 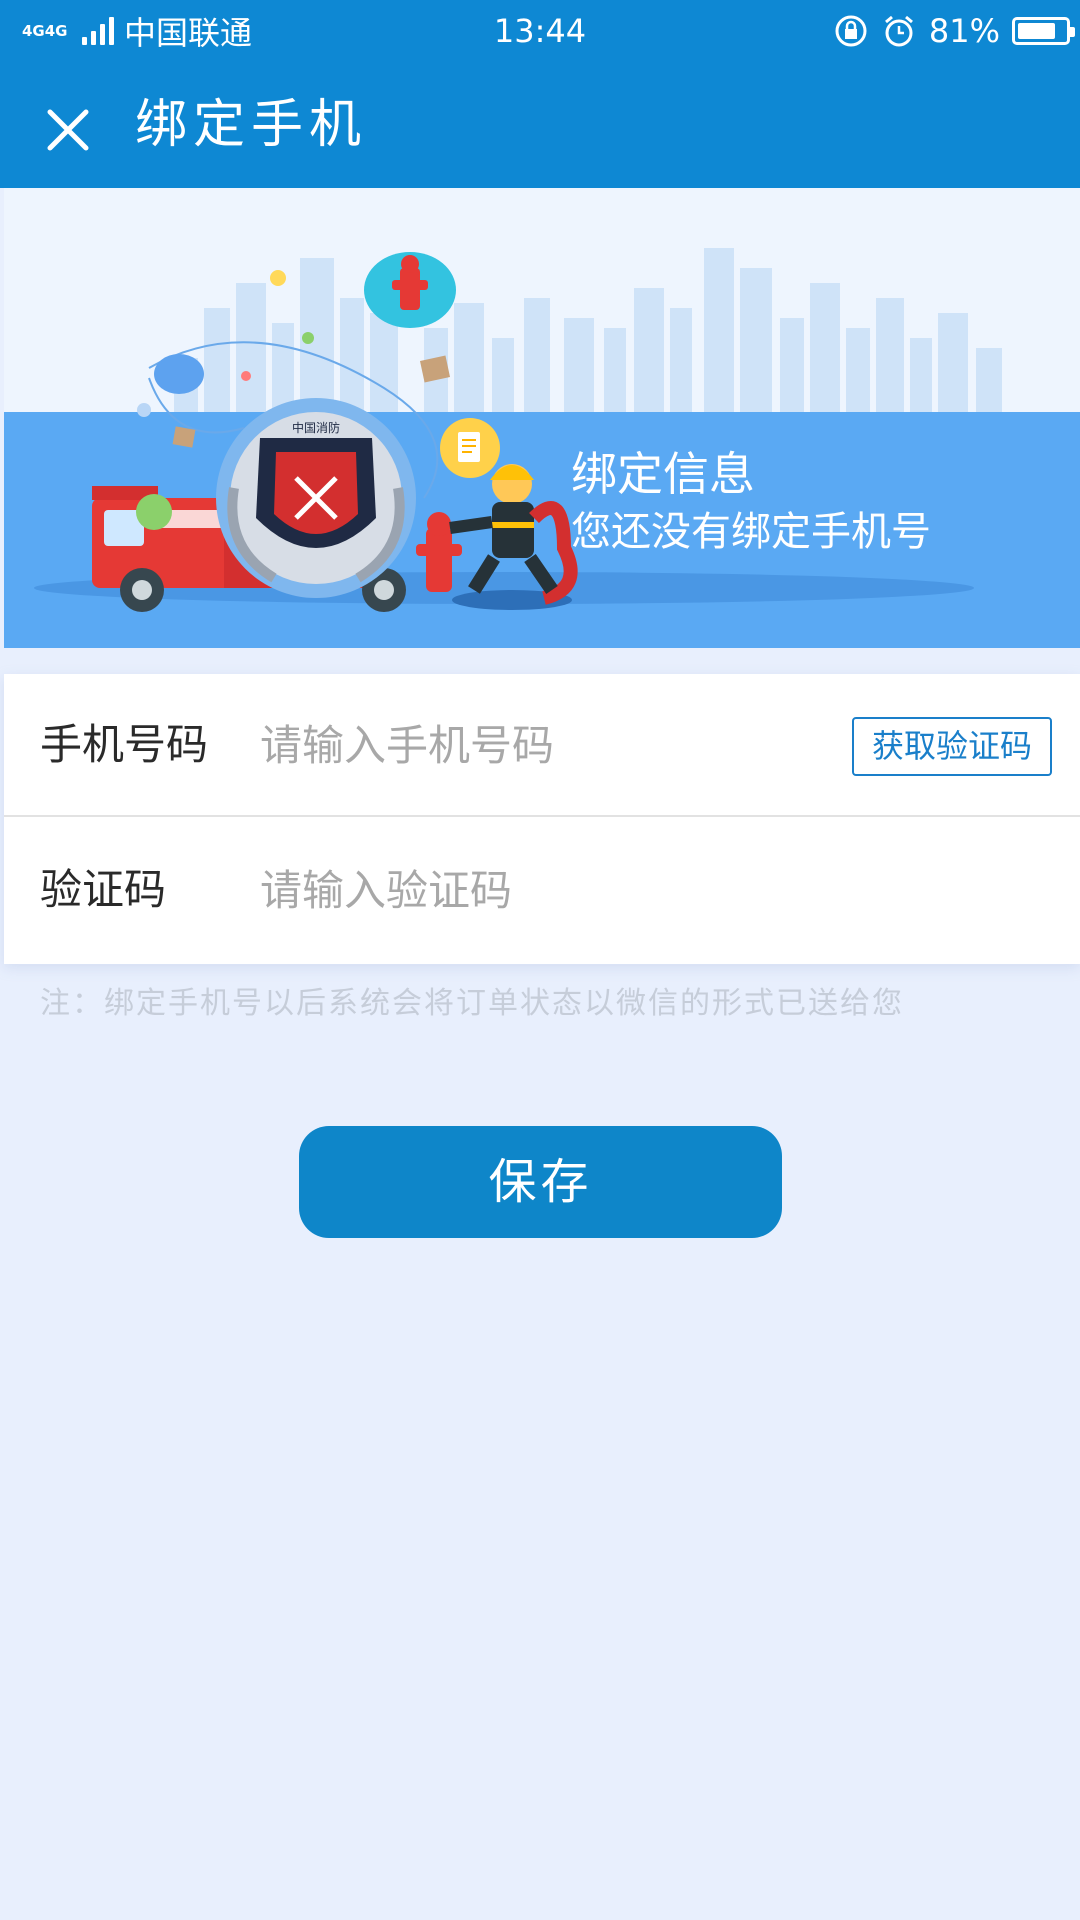 What do you see at coordinates (663, 474) in the screenshot?
I see `banner-title: 绑定信息` at bounding box center [663, 474].